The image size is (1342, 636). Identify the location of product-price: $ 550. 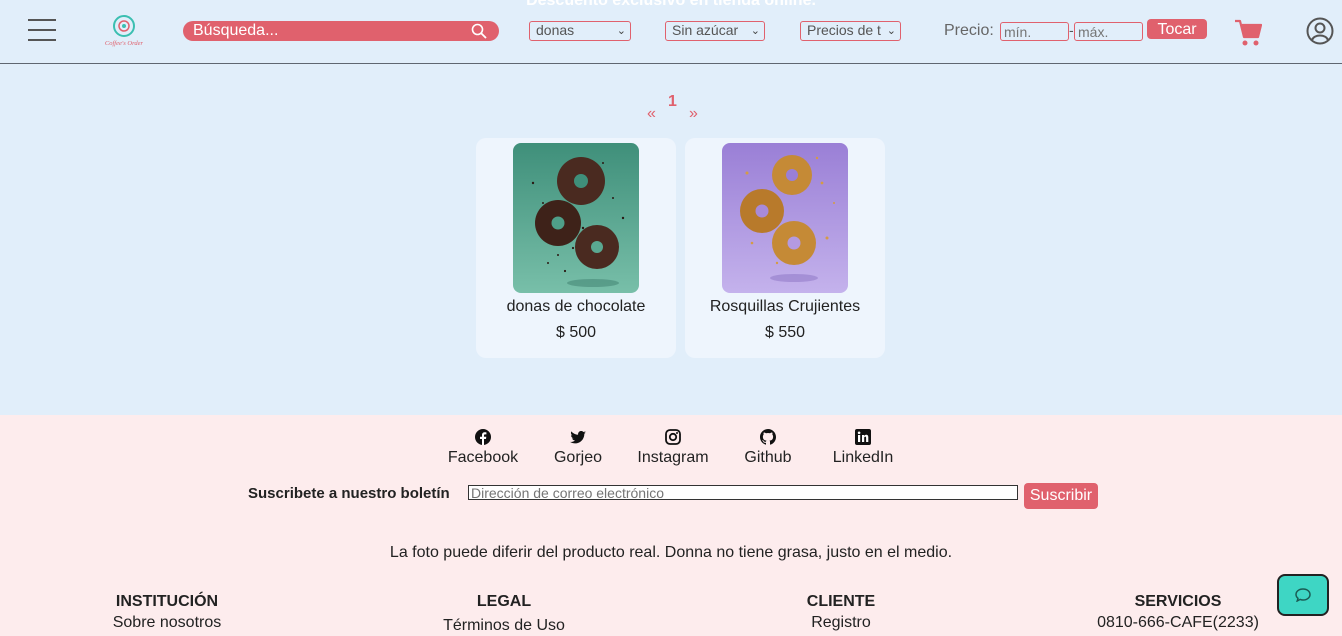
(785, 332).